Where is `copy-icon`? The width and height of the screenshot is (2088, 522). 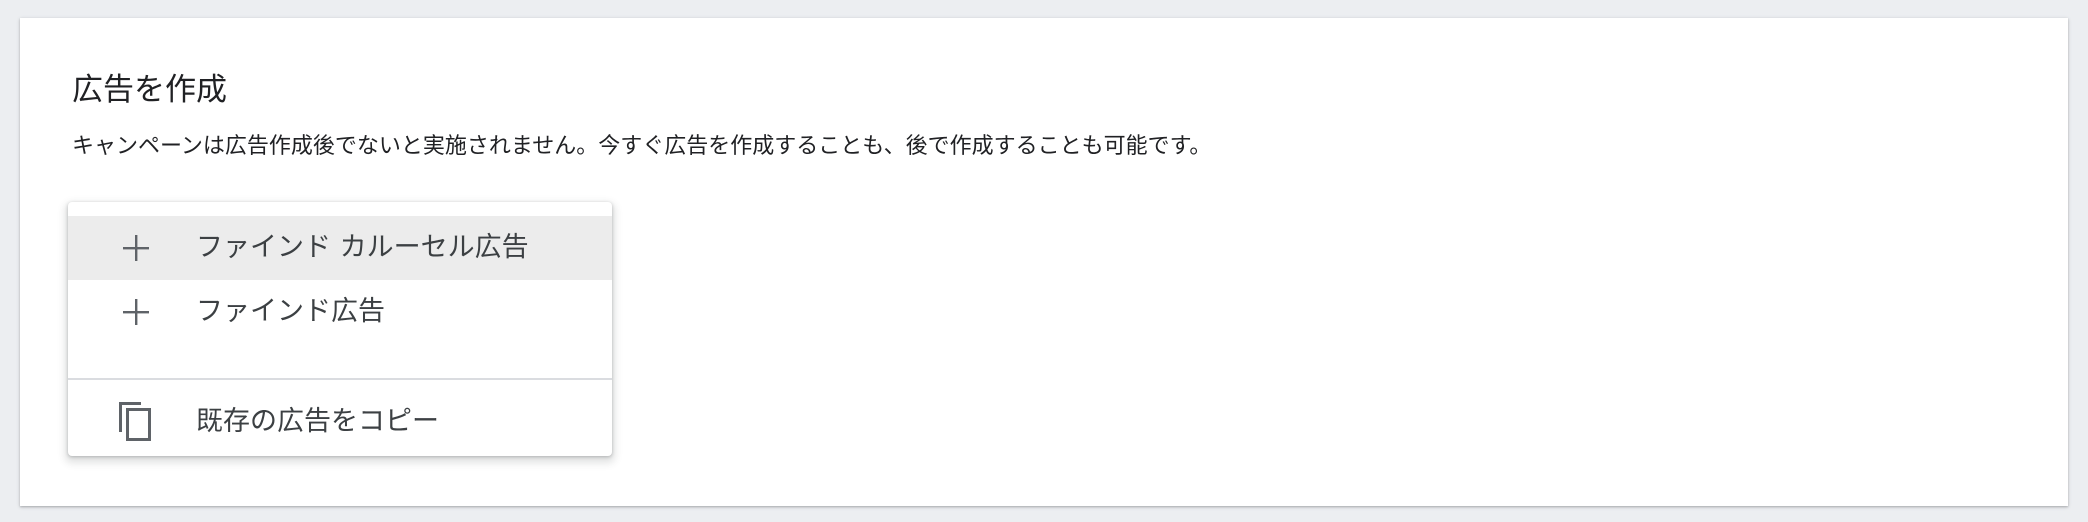
copy-icon is located at coordinates (136, 422).